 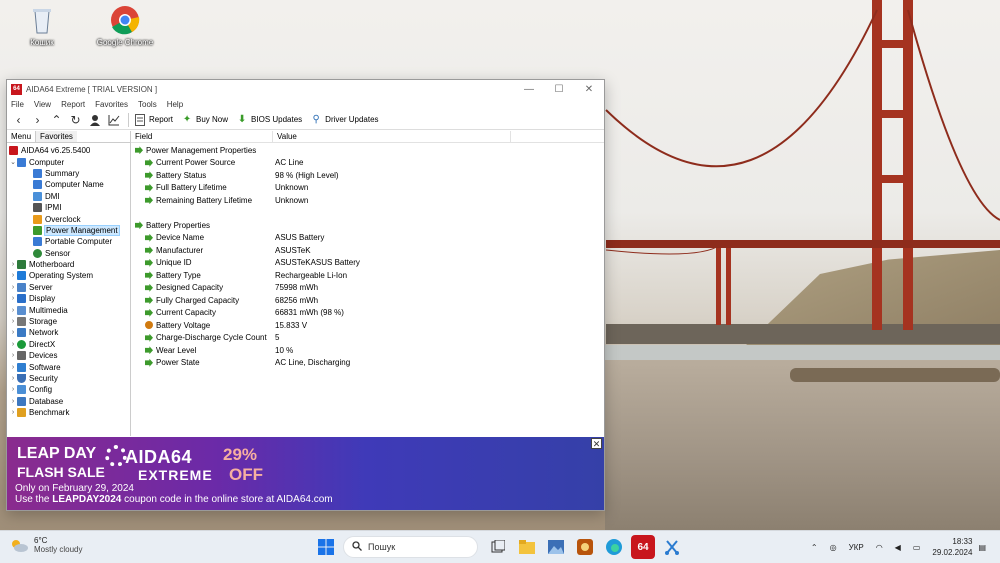 What do you see at coordinates (13, 162) in the screenshot?
I see `collapse-icon: ⌄` at bounding box center [13, 162].